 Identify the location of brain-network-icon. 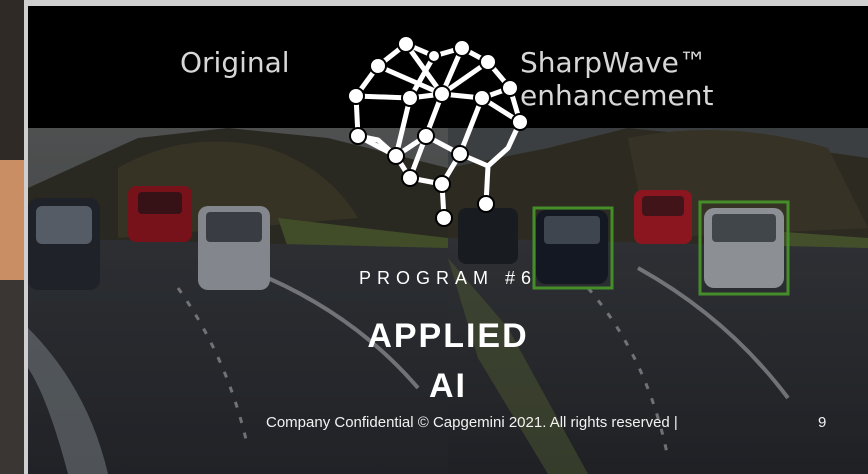
(438, 131).